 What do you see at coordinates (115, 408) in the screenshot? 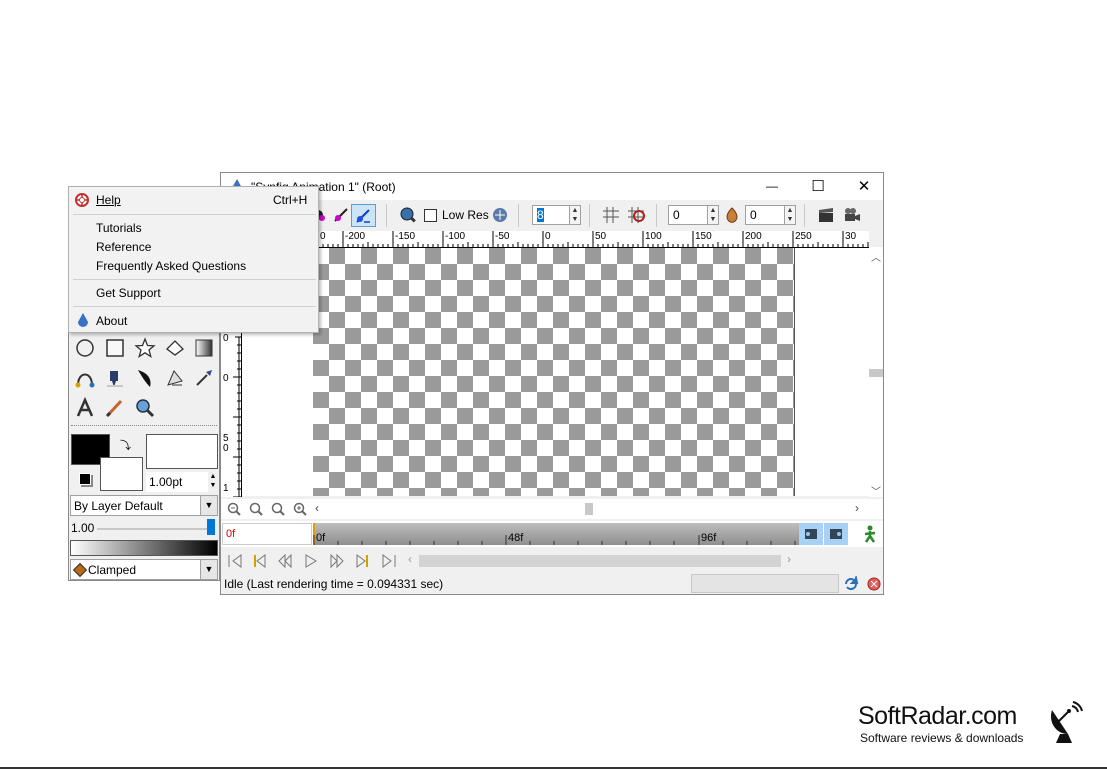
I see `brush-tool-icon` at bounding box center [115, 408].